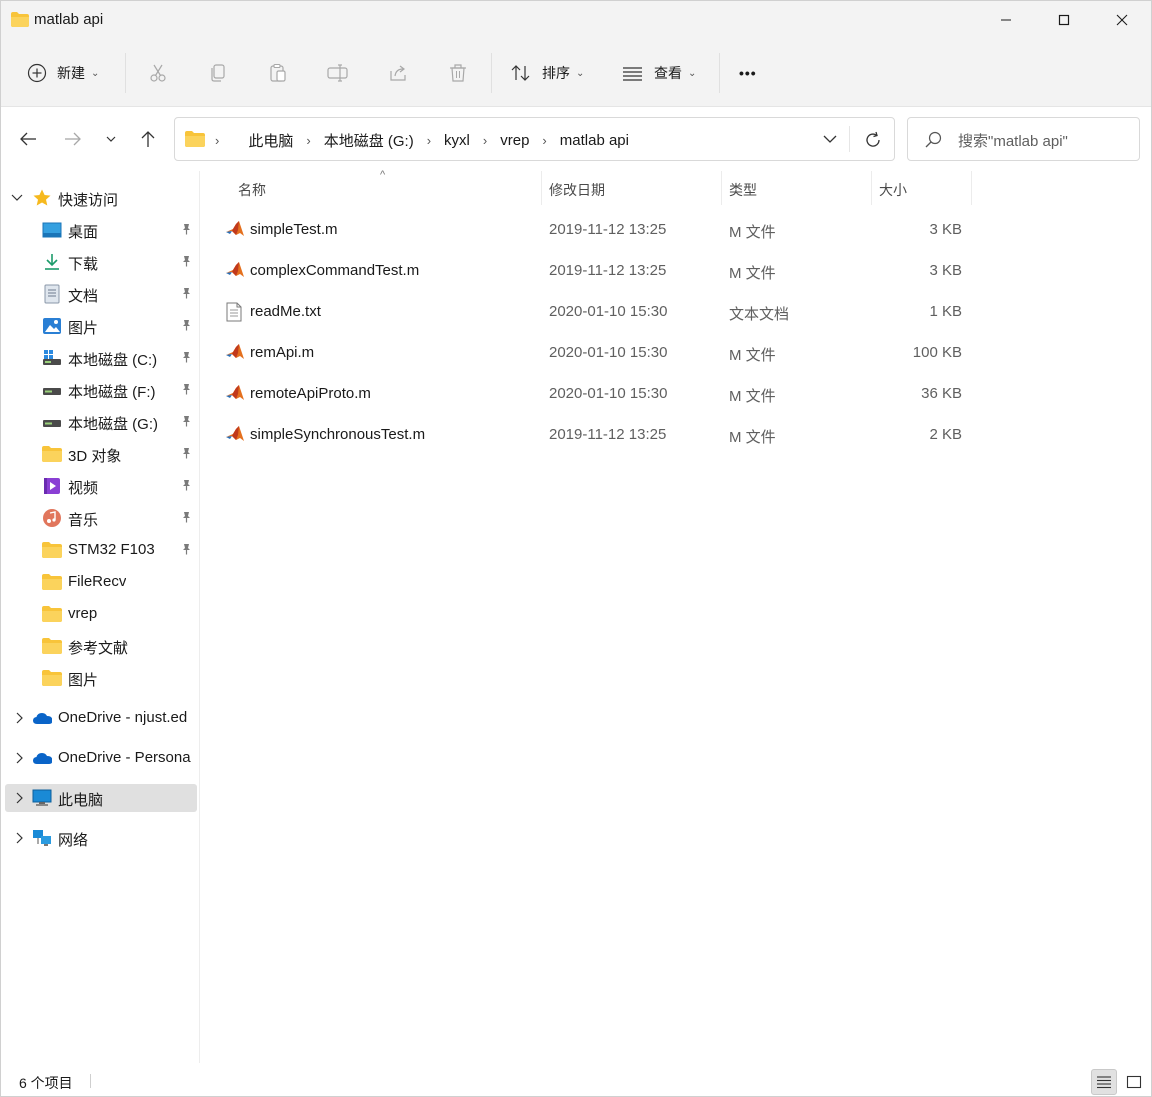 This screenshot has width=1152, height=1097. I want to click on column-header-size: 大小, so click(893, 188).